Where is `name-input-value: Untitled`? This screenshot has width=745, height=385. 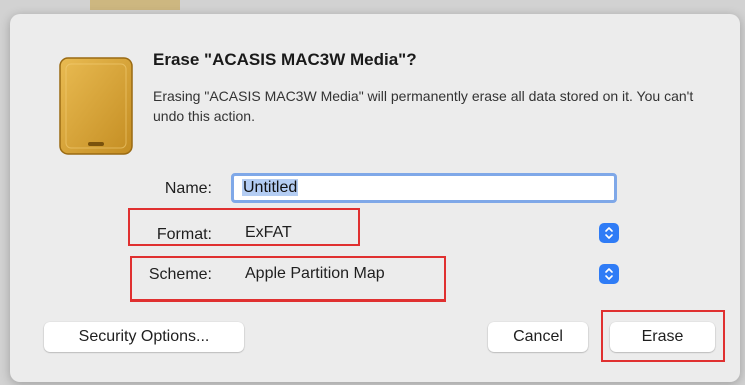 name-input-value: Untitled is located at coordinates (270, 187).